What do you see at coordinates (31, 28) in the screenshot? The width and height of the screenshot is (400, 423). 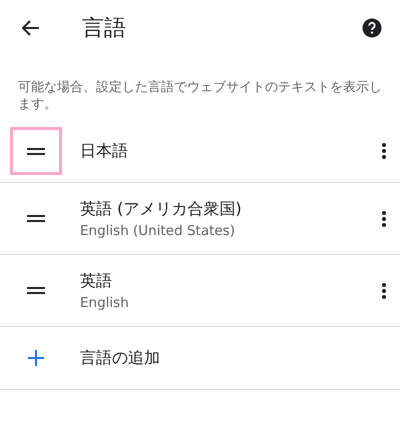 I see `back-arrow-icon` at bounding box center [31, 28].